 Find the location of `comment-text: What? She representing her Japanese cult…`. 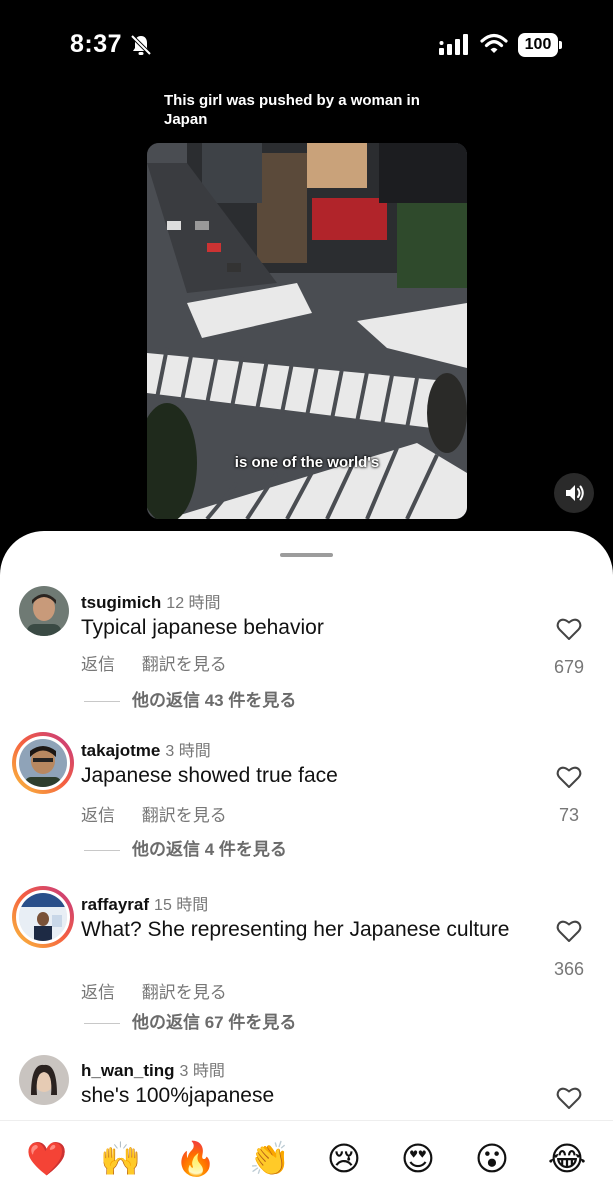

comment-text: What? She representing her Japanese cult… is located at coordinates (295, 929).